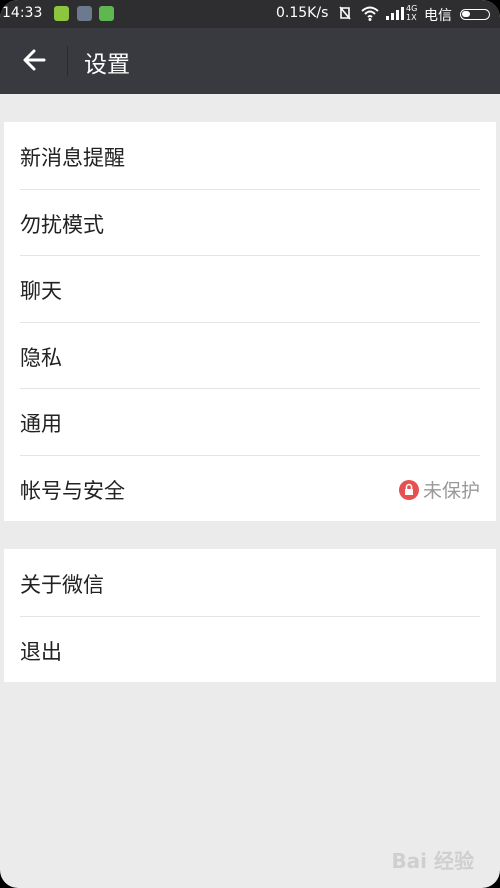  I want to click on toolbar-divider, so click(67, 61).